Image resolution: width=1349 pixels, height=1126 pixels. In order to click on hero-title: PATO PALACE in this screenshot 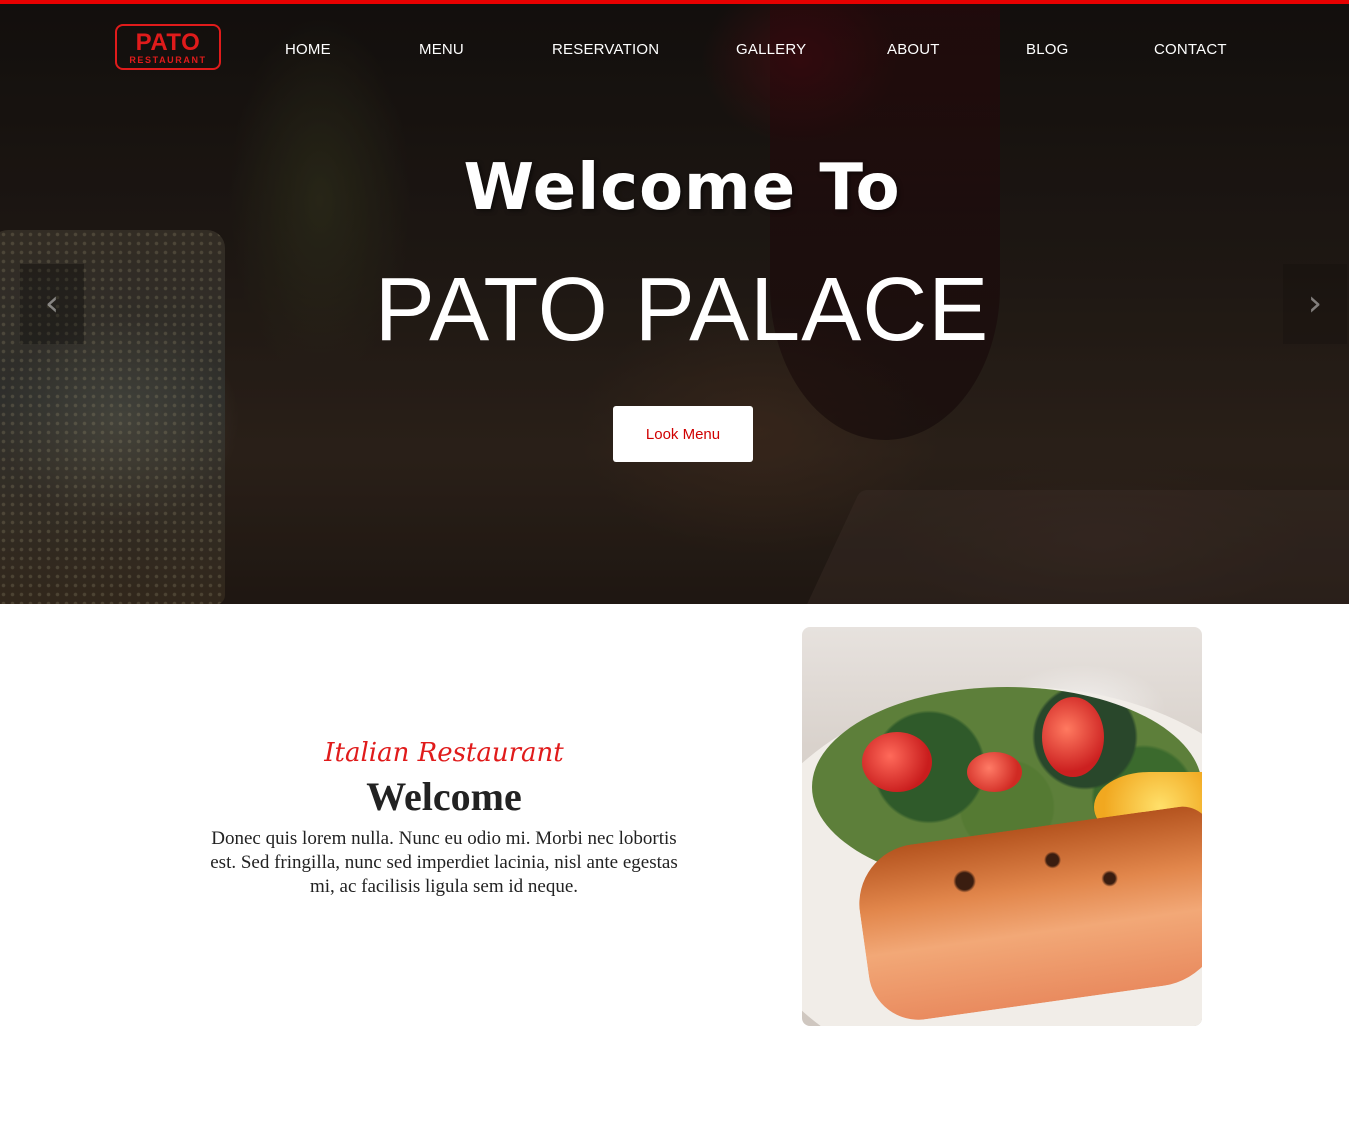, I will do `click(682, 310)`.